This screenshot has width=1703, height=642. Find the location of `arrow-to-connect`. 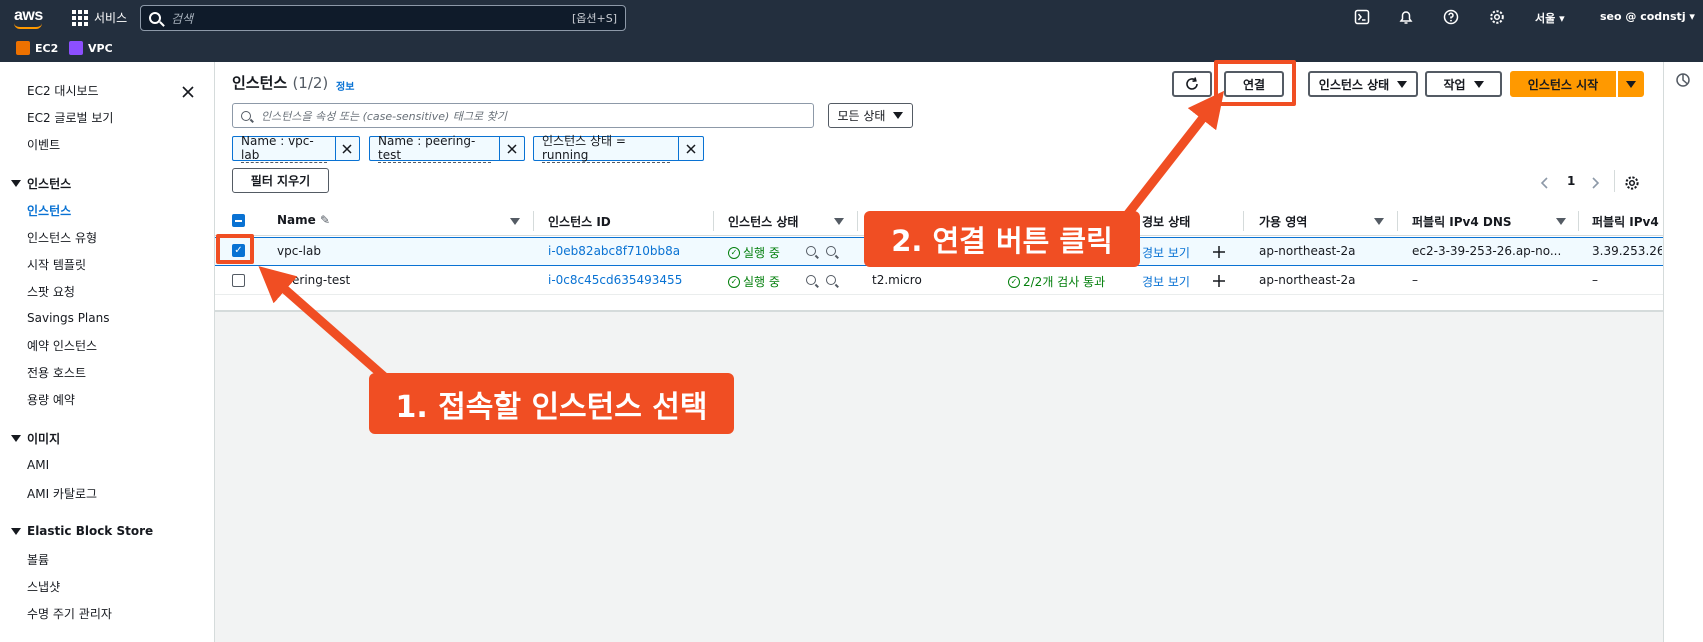

arrow-to-connect is located at coordinates (1170, 158).